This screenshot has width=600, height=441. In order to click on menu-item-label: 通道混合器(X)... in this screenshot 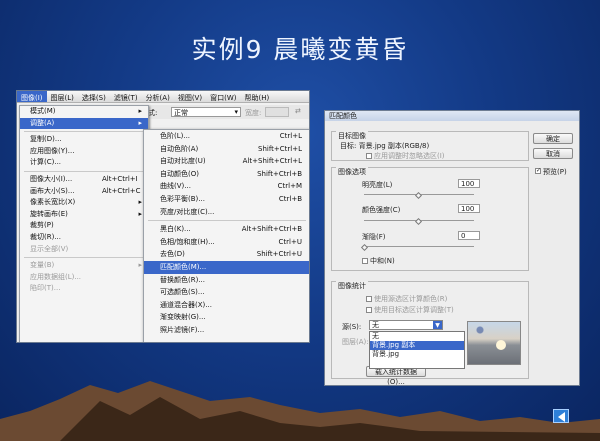, I will do `click(186, 304)`.